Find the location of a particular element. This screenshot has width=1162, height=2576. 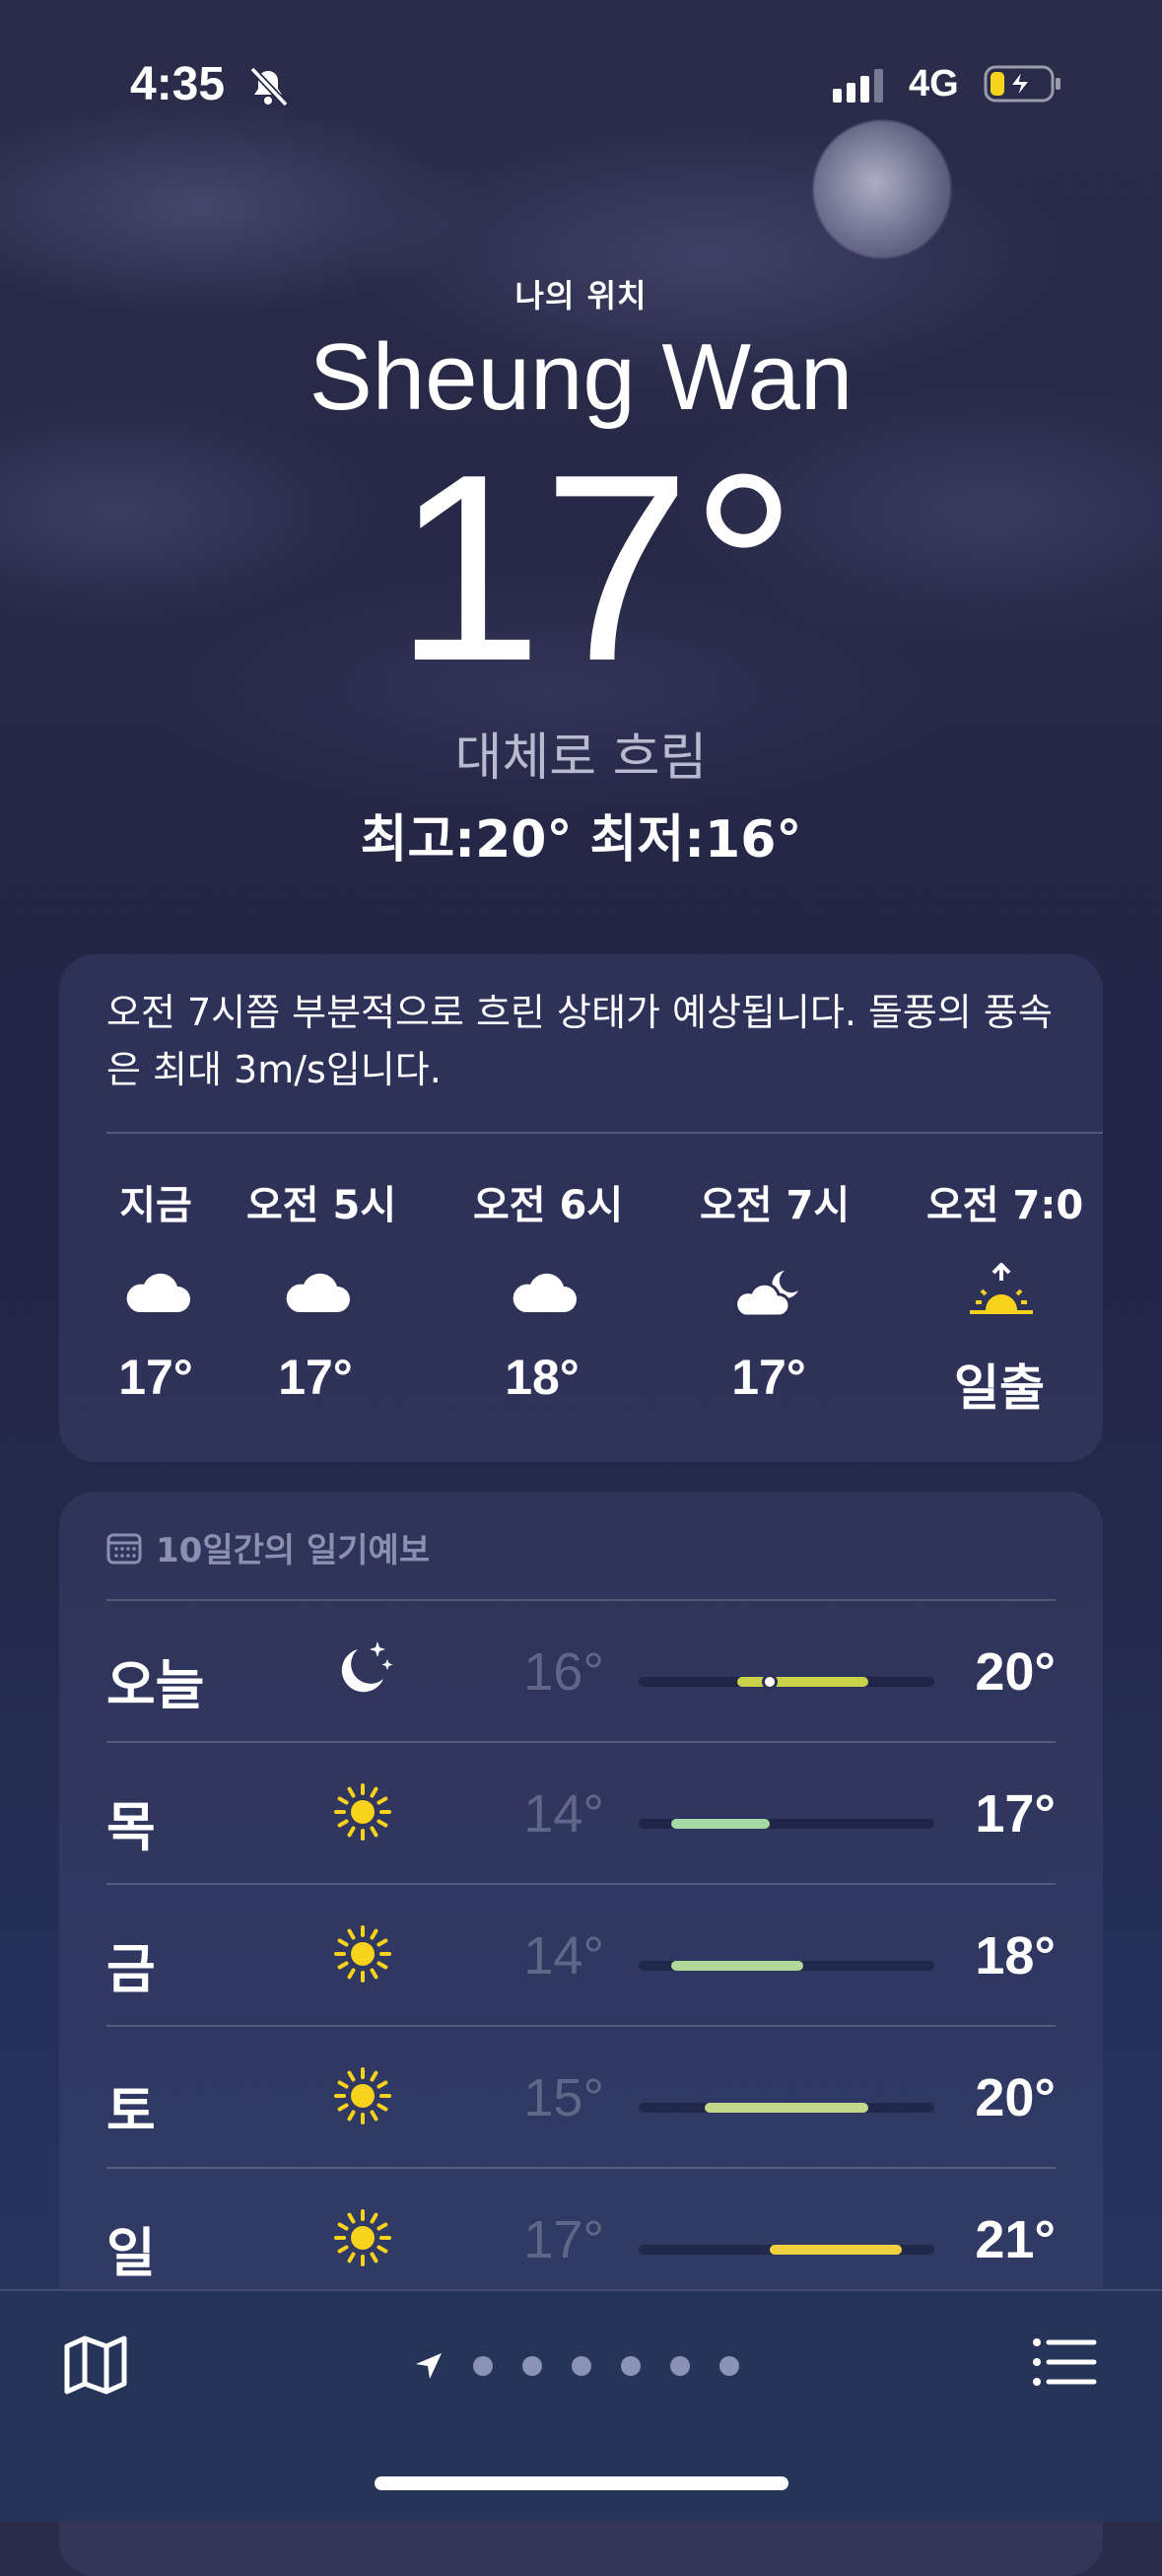

high-temperature: 18° is located at coordinates (1015, 1956).